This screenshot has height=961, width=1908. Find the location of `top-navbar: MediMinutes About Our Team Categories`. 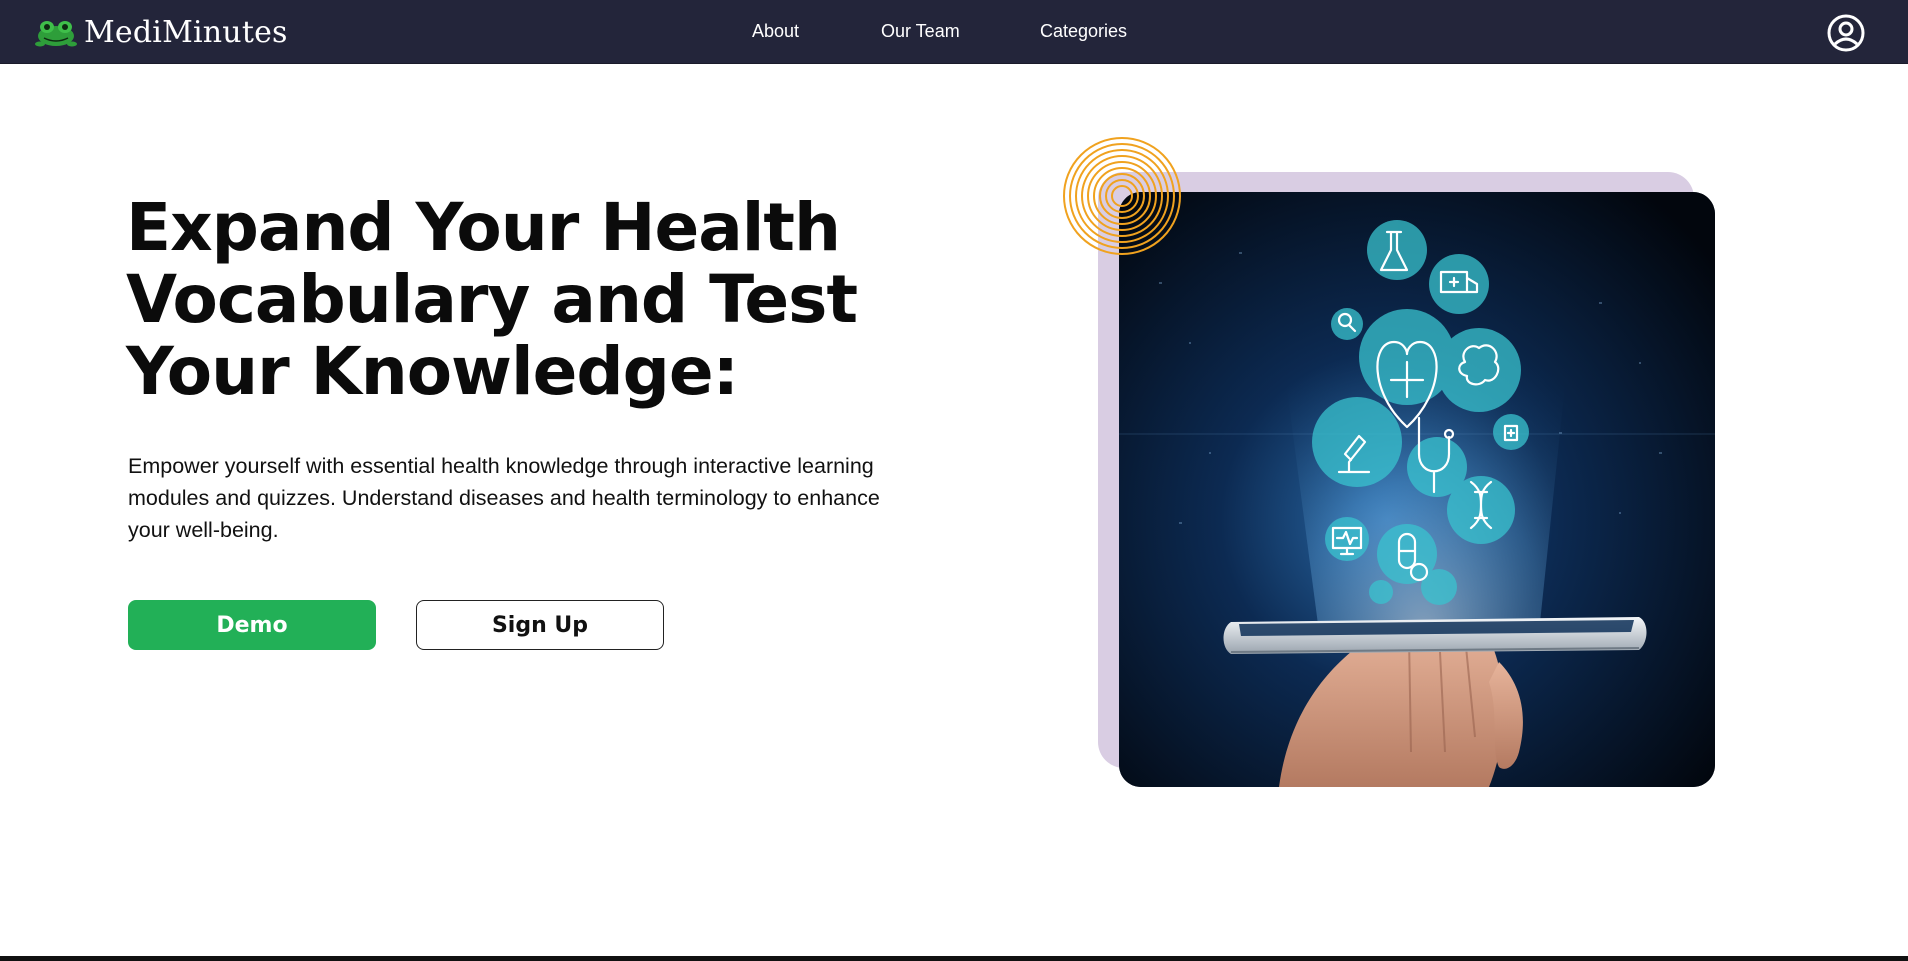

top-navbar: MediMinutes About Our Team Categories is located at coordinates (954, 32).